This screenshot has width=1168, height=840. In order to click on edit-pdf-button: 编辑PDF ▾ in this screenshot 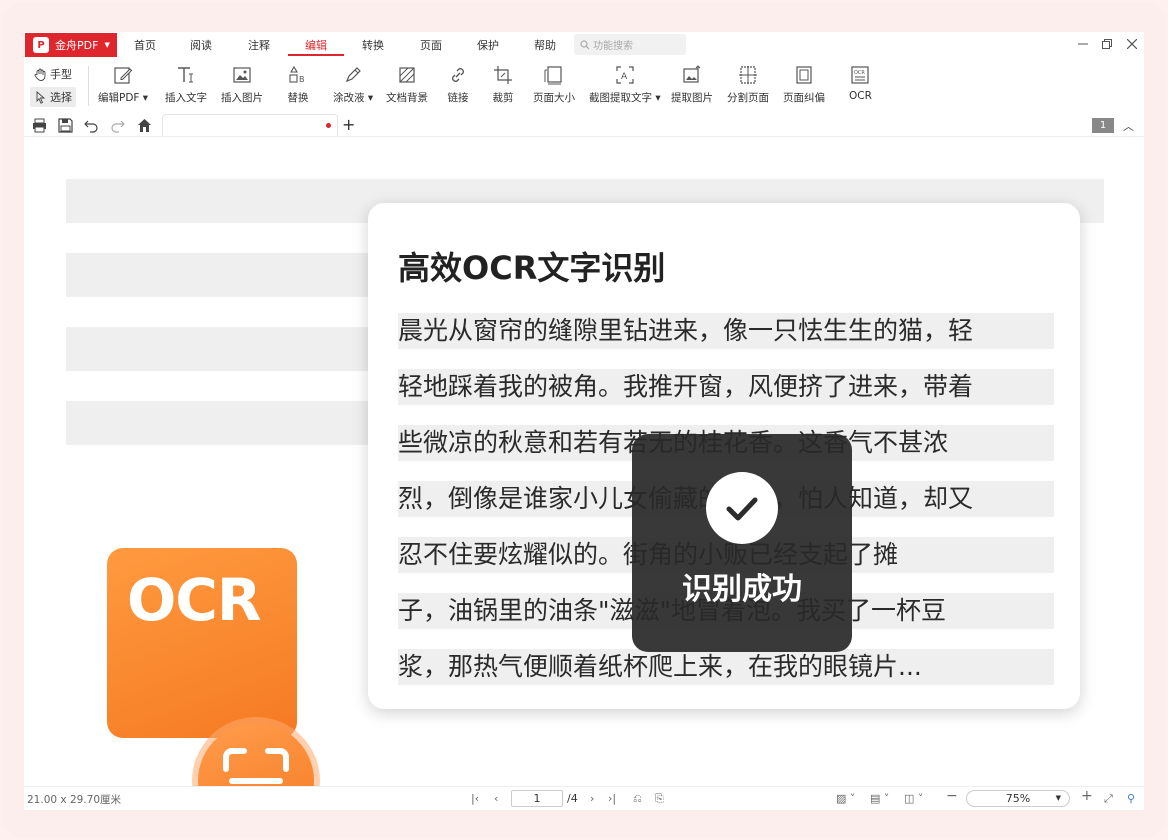, I will do `click(123, 84)`.